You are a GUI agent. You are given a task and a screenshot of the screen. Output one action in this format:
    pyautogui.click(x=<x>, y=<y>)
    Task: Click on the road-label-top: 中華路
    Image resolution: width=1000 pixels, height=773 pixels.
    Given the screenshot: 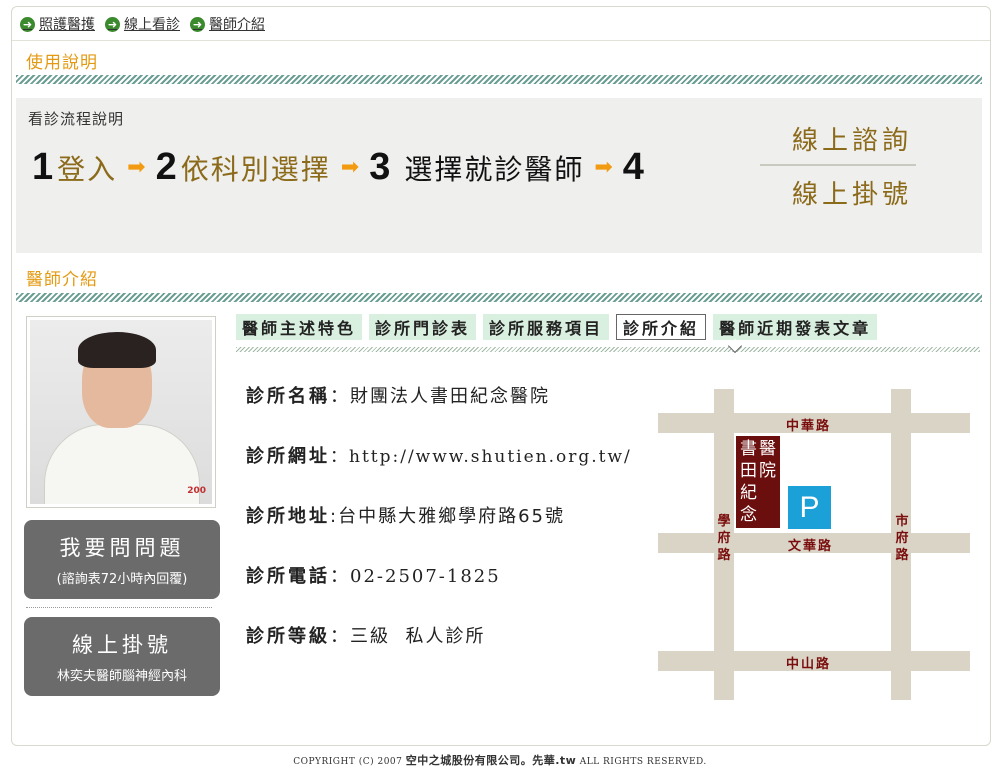 What is the action you would take?
    pyautogui.click(x=809, y=426)
    